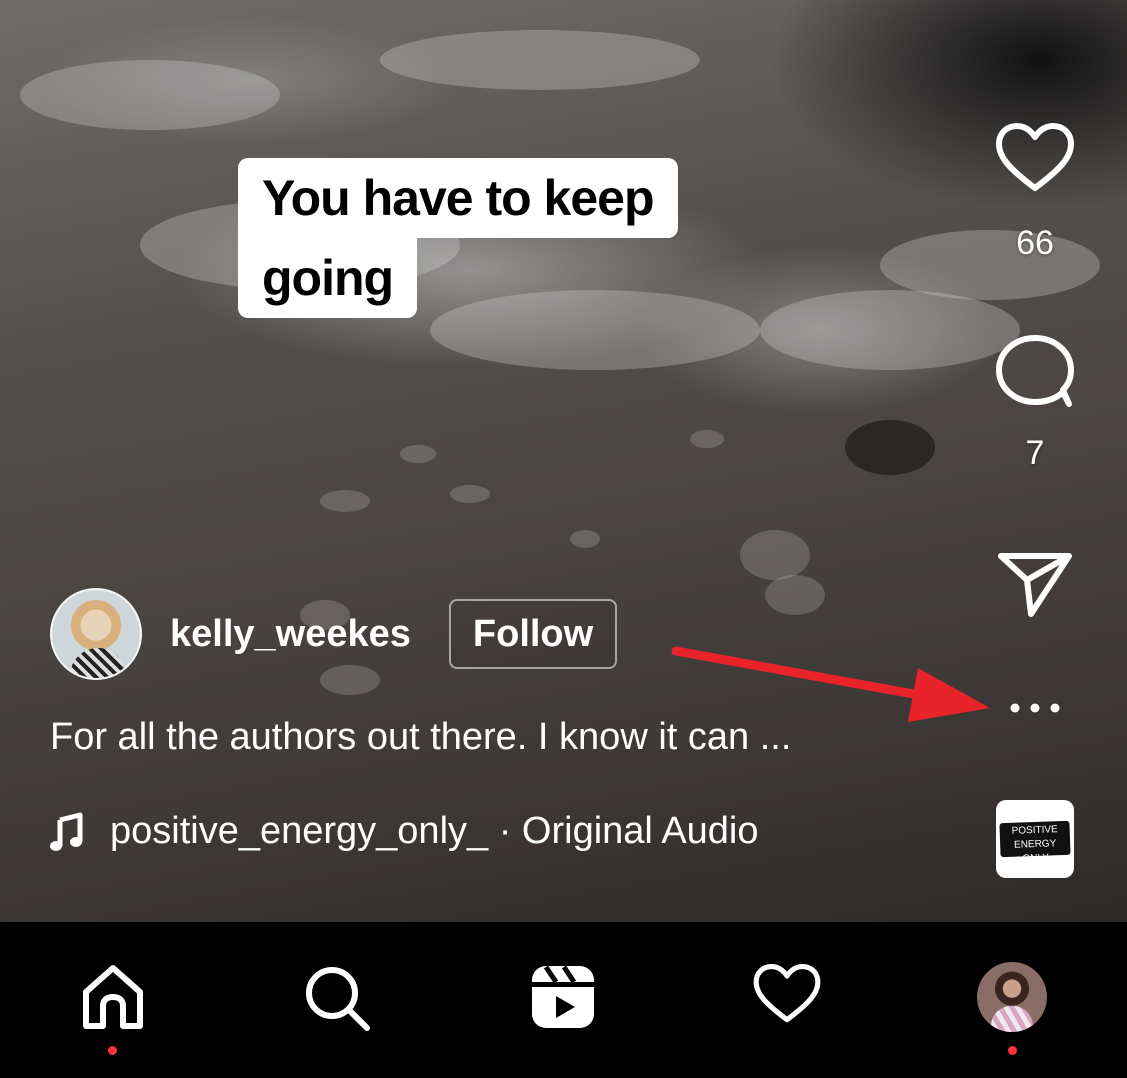  What do you see at coordinates (1012, 997) in the screenshot?
I see `profile-avatar` at bounding box center [1012, 997].